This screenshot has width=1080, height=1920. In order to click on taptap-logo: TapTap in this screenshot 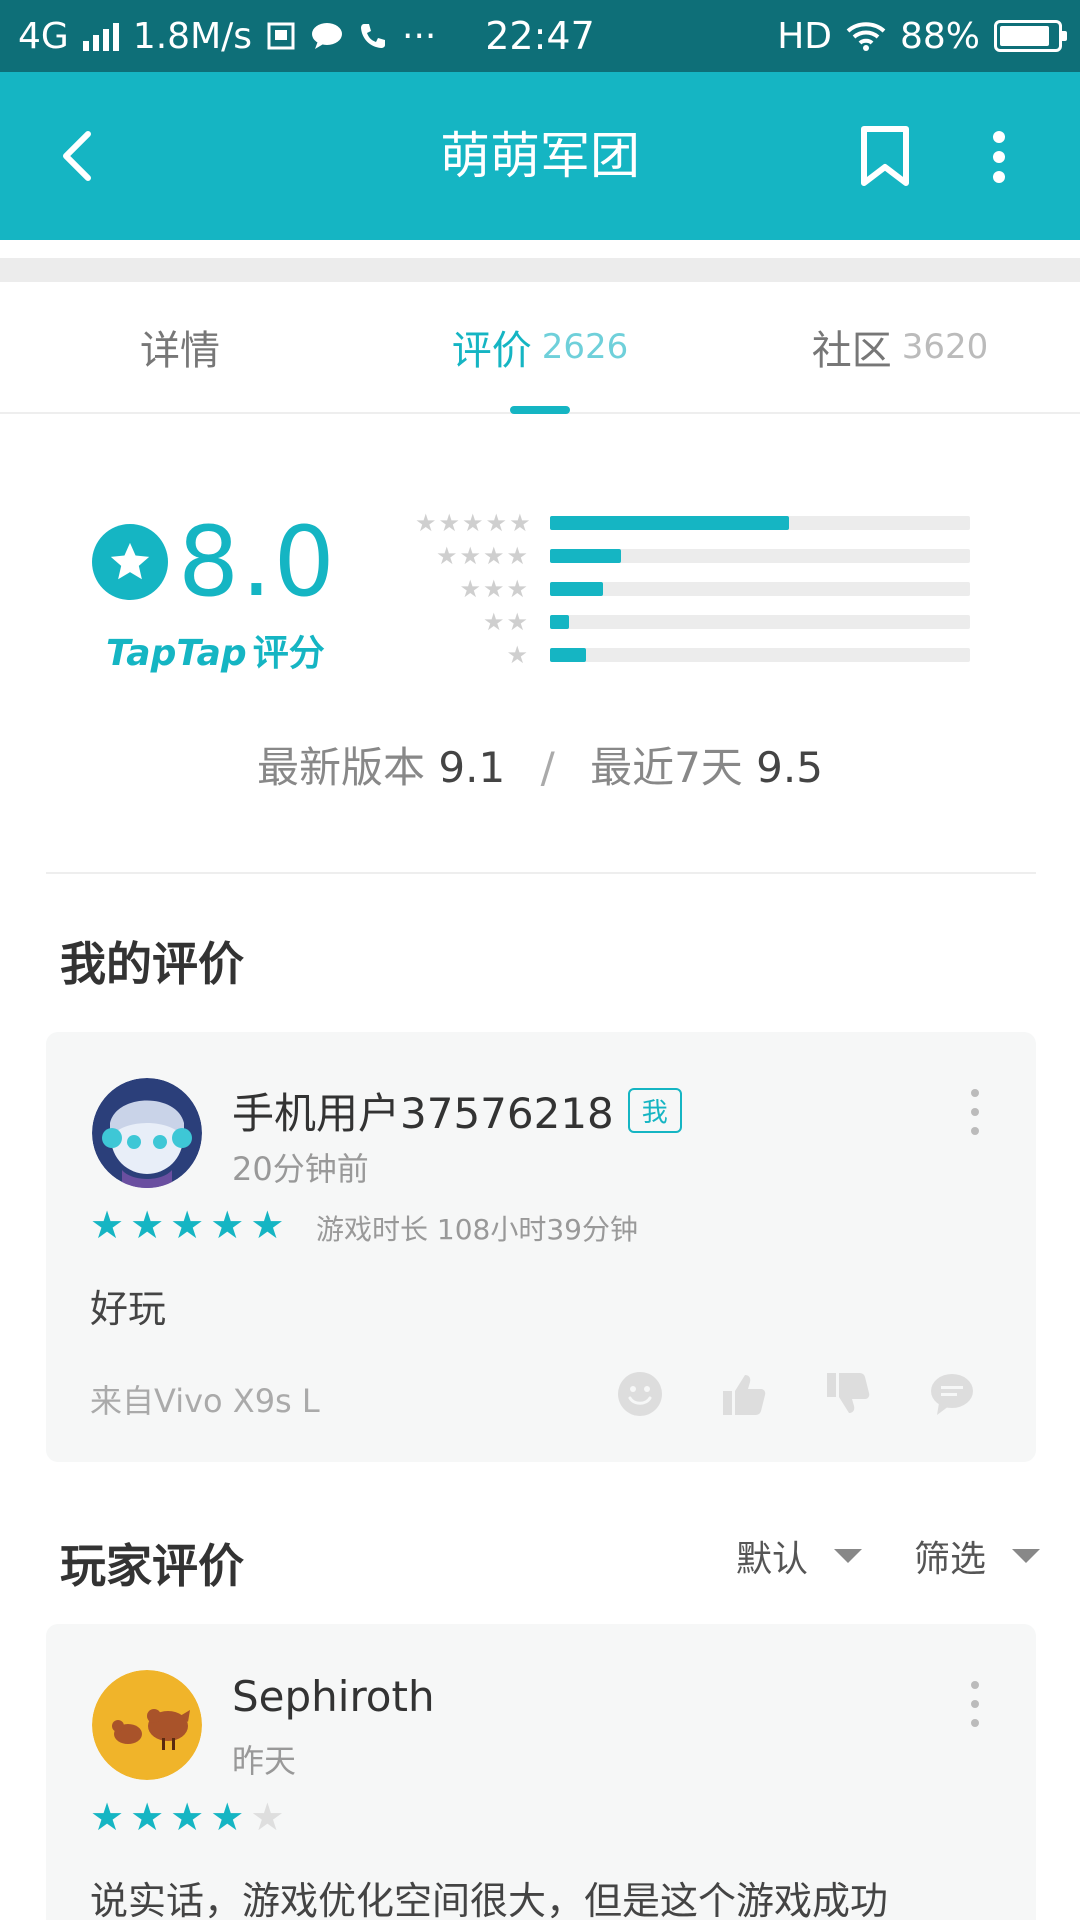, I will do `click(176, 653)`.